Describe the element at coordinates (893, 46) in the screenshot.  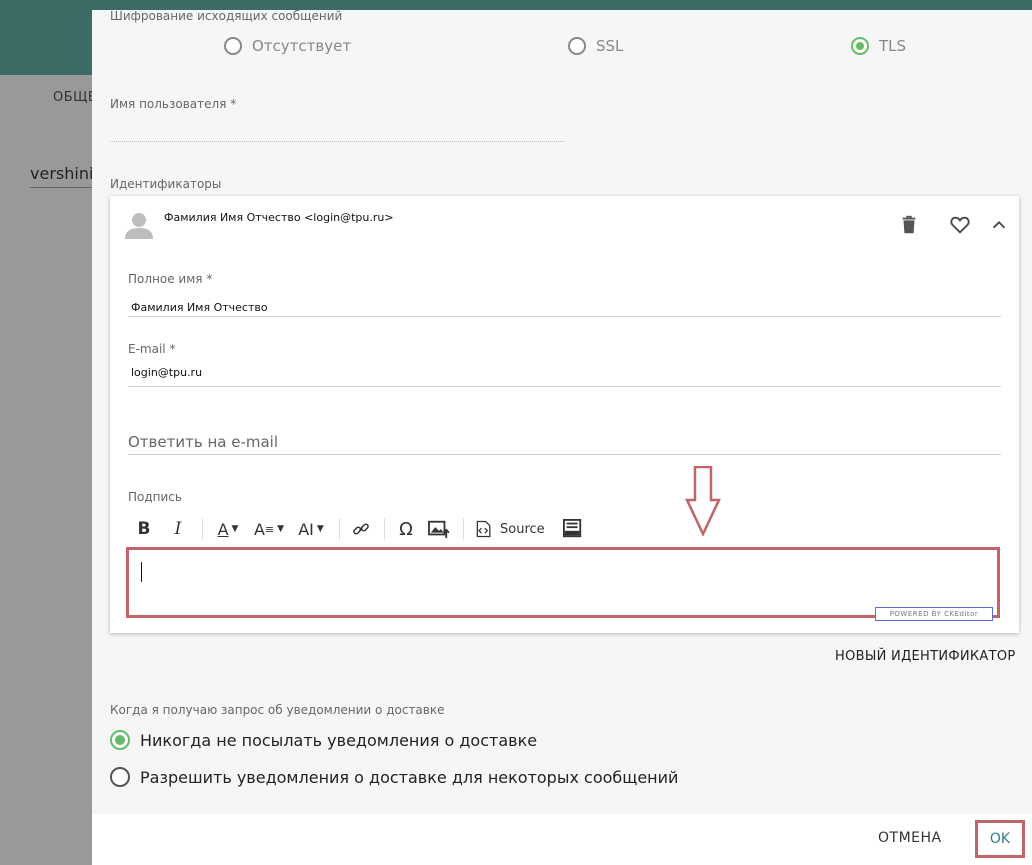
I see `radio-label: TLS` at that location.